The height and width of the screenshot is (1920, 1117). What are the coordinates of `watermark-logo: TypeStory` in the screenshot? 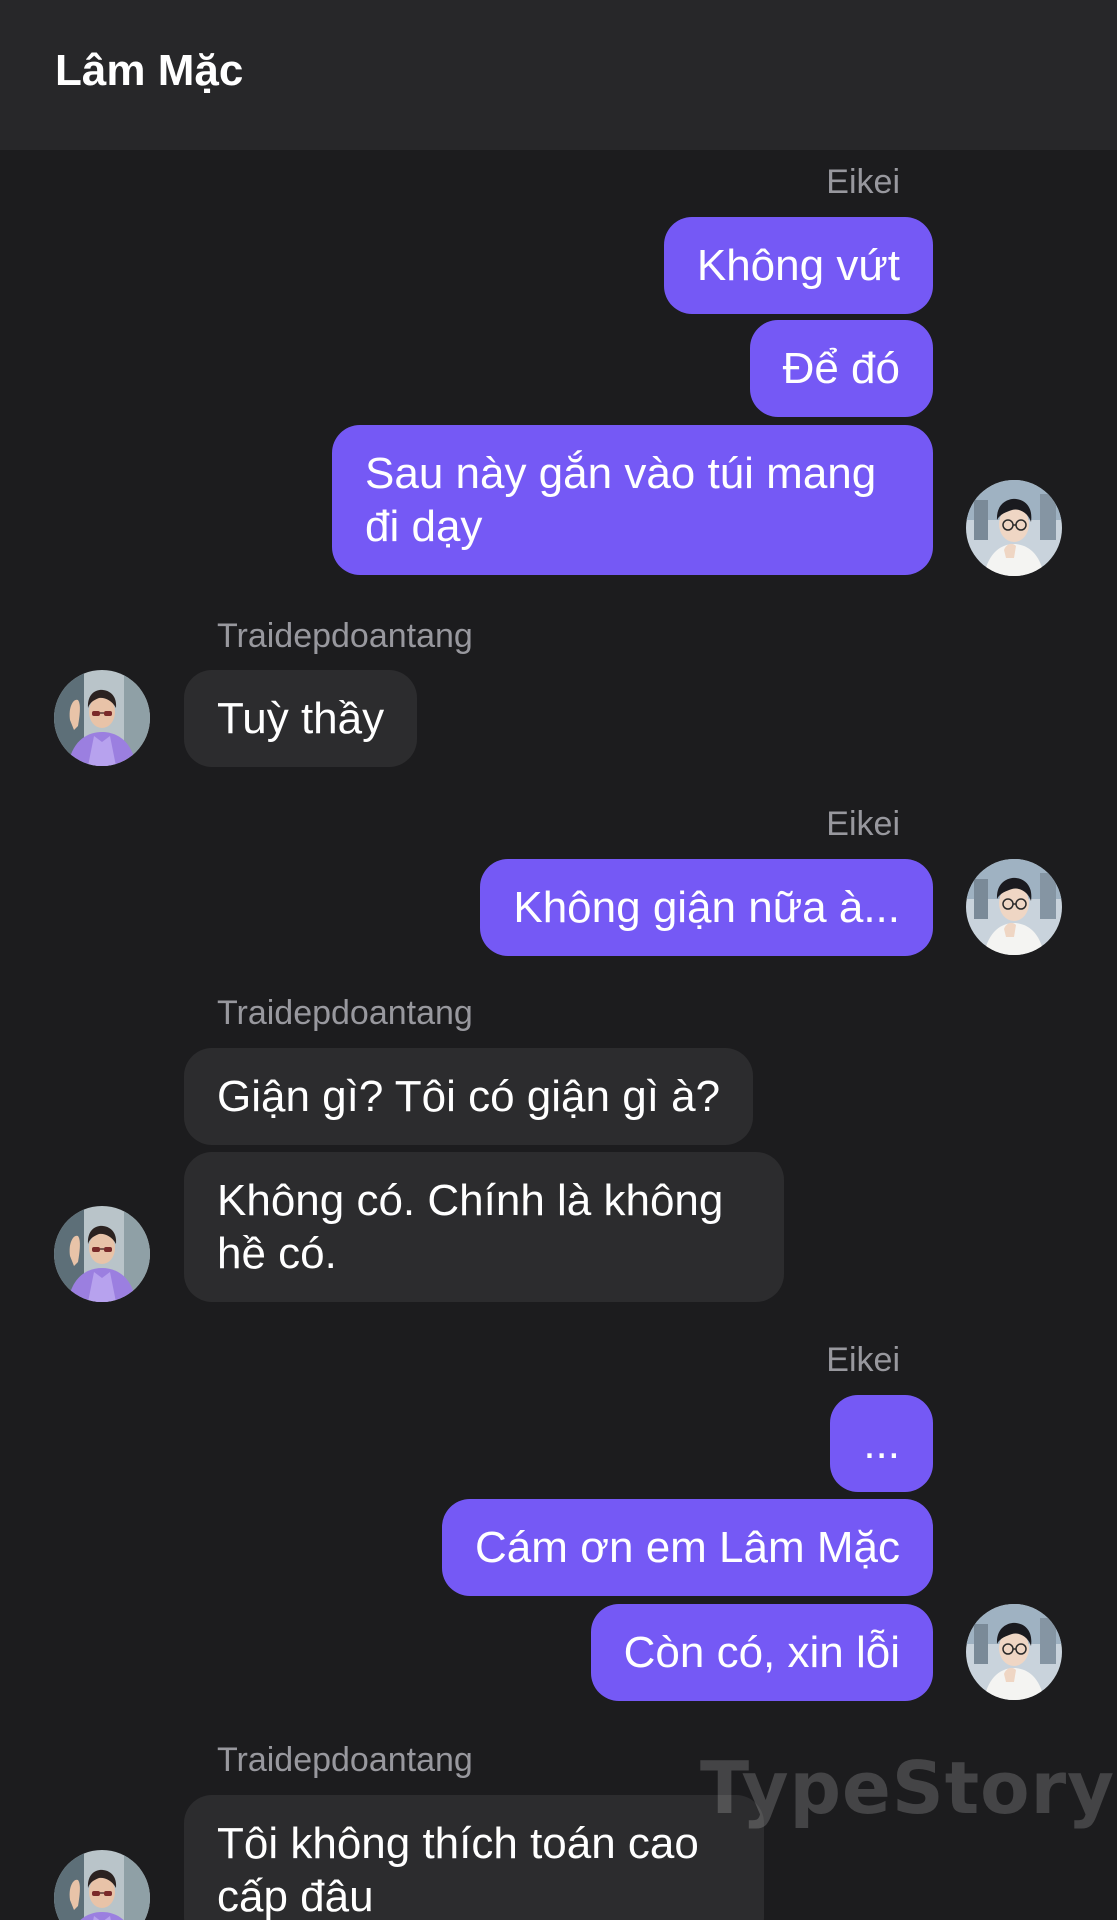 It's located at (908, 1788).